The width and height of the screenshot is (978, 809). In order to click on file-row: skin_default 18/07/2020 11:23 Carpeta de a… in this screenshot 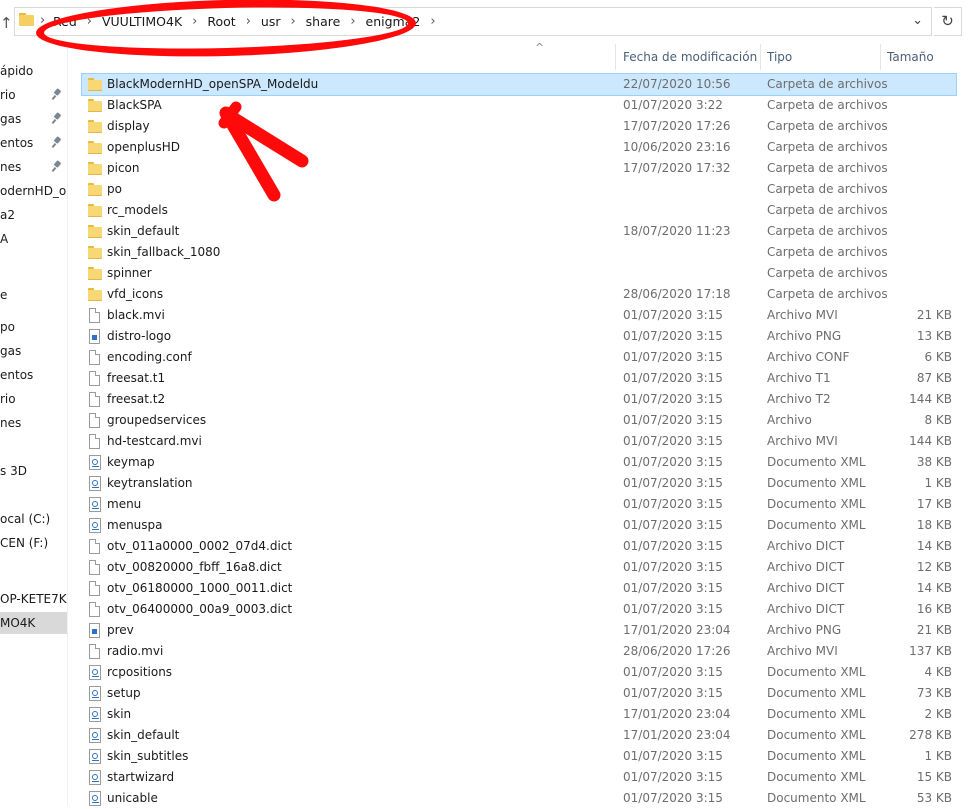, I will do `click(519, 231)`.